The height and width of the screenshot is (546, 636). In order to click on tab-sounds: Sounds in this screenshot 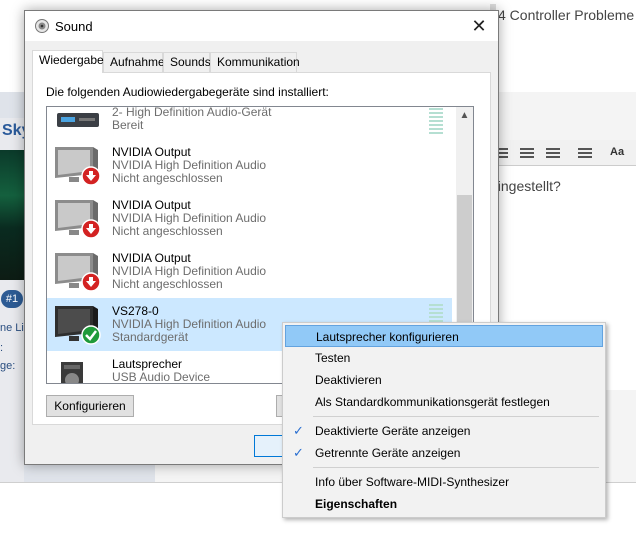, I will do `click(187, 62)`.